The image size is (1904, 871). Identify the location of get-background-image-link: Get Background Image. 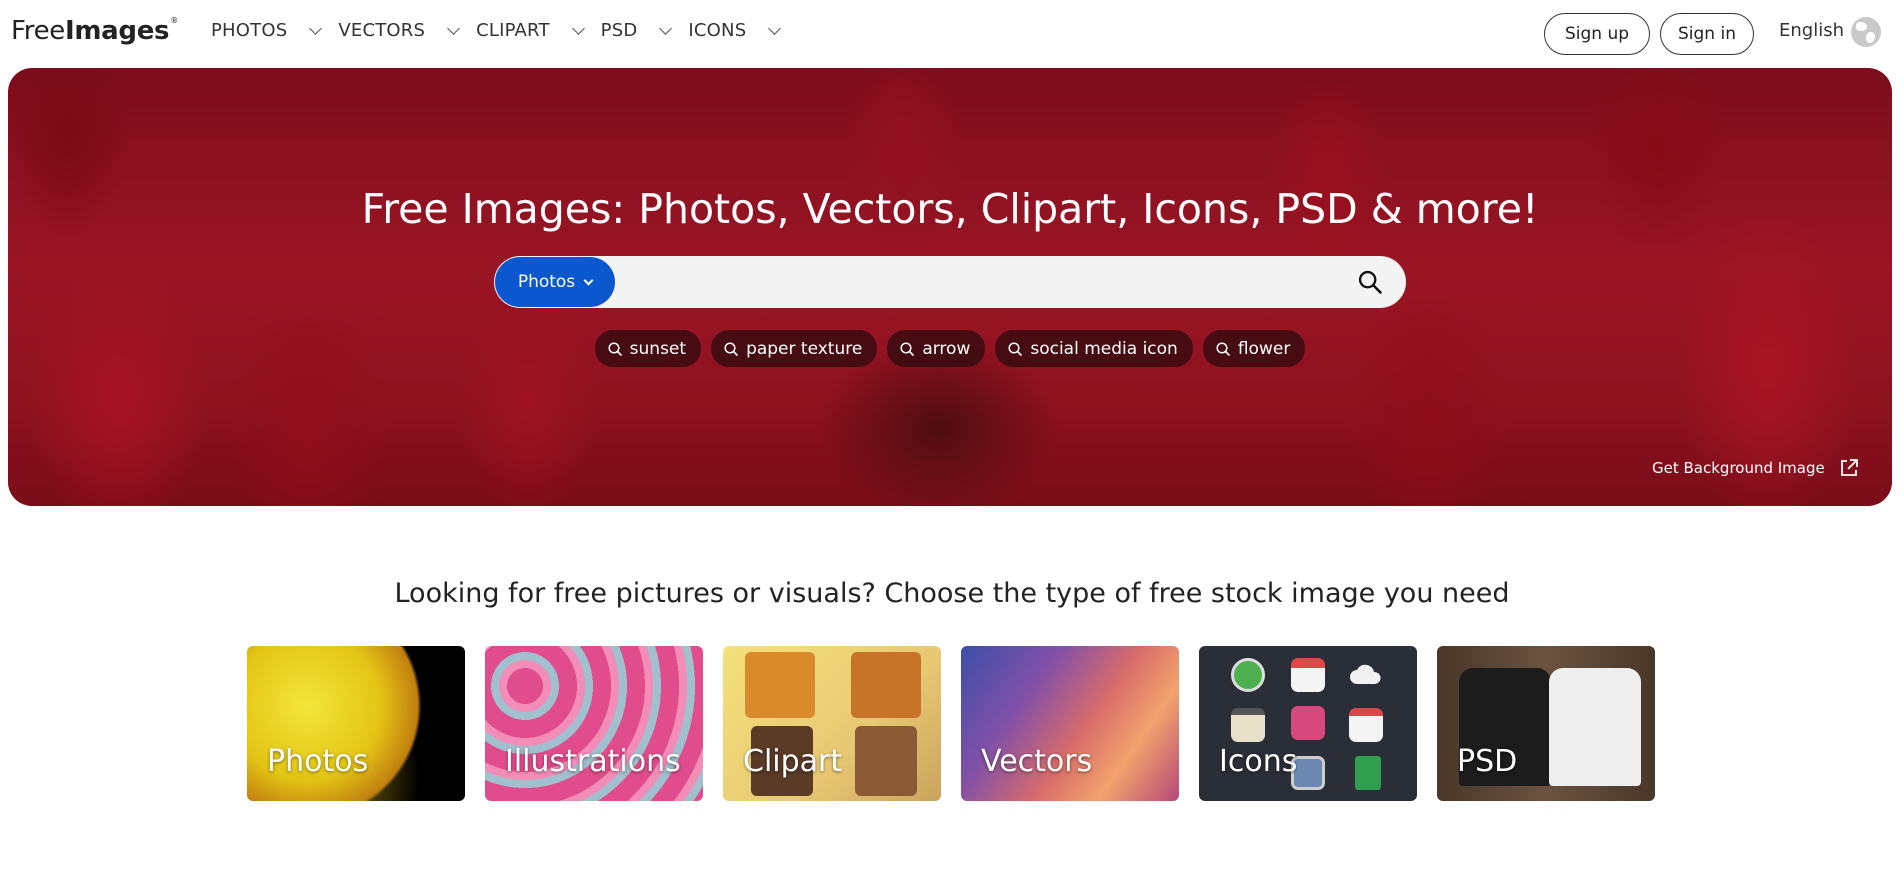
(1755, 468).